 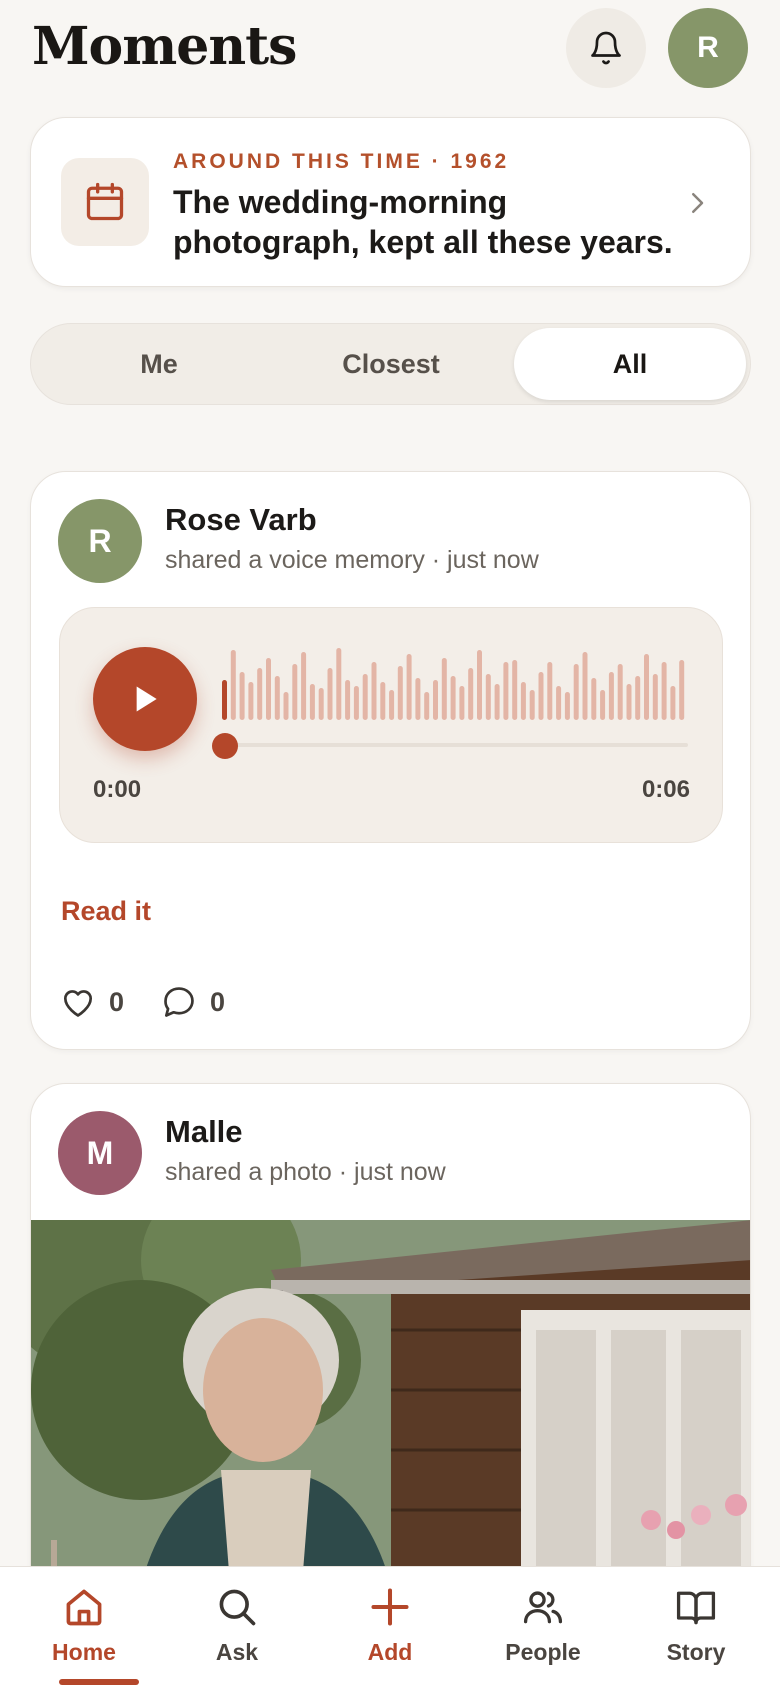 I want to click on play-icon, so click(x=146, y=699).